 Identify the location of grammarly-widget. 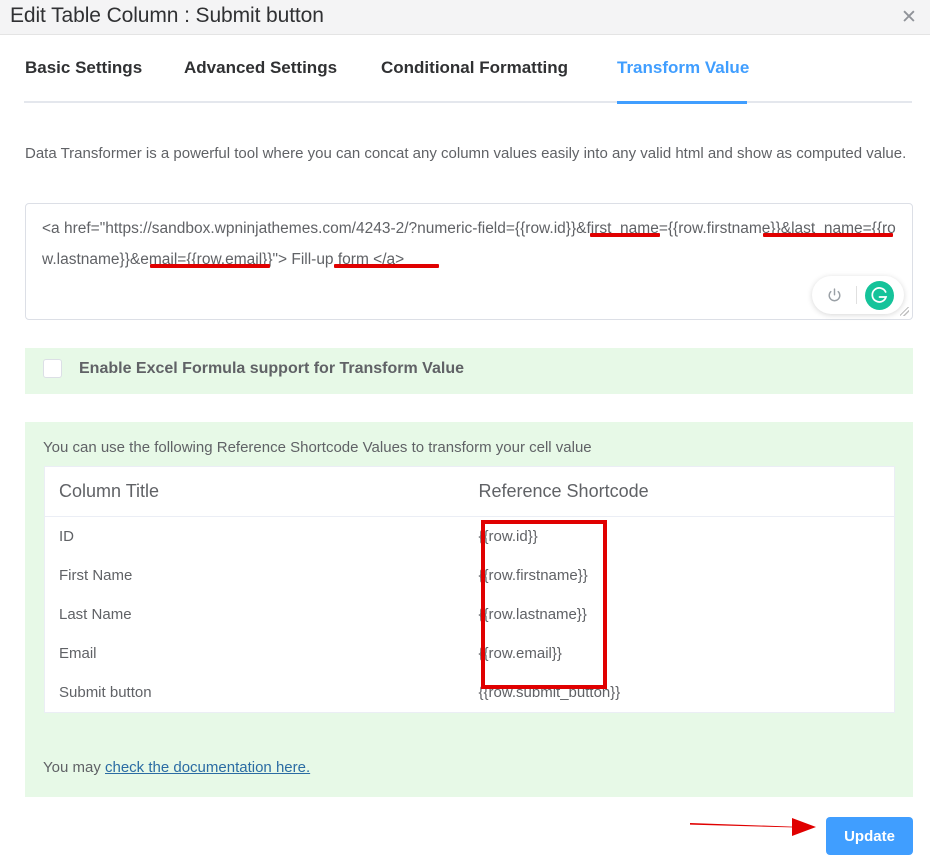
(858, 295).